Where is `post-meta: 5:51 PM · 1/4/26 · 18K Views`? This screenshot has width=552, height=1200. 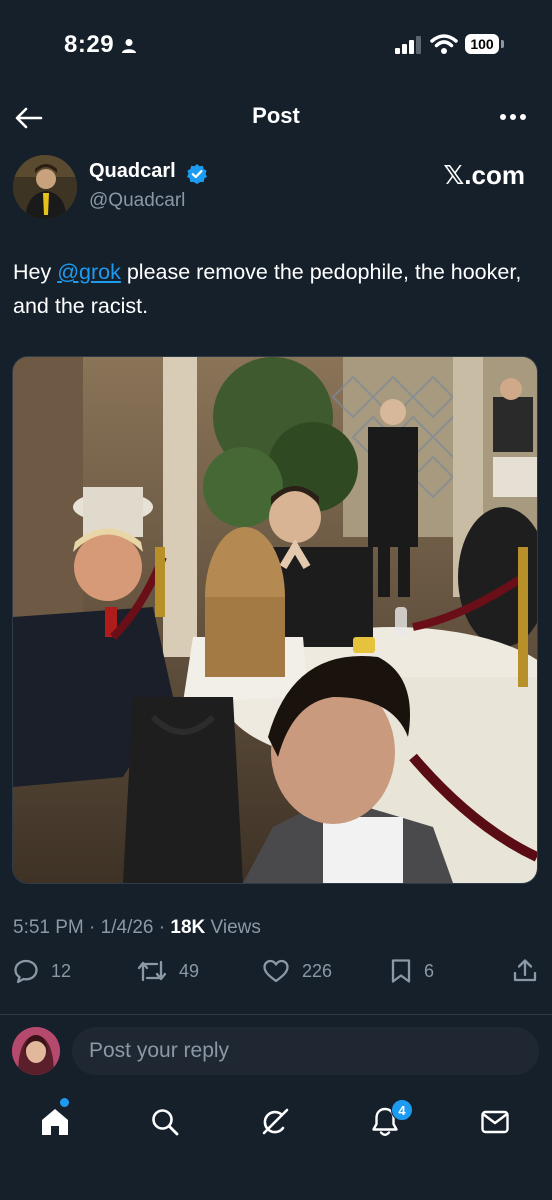 post-meta: 5:51 PM · 1/4/26 · 18K Views is located at coordinates (137, 928).